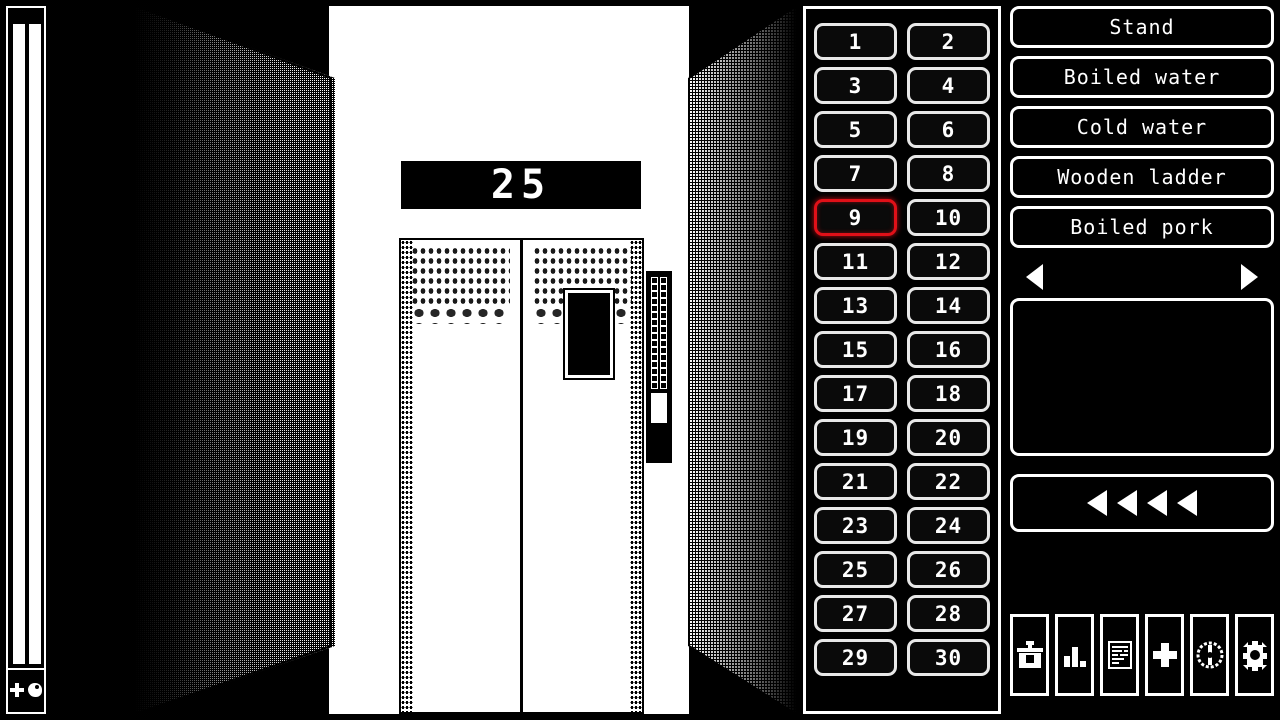  What do you see at coordinates (855, 437) in the screenshot?
I see `floor-button-19: 19` at bounding box center [855, 437].